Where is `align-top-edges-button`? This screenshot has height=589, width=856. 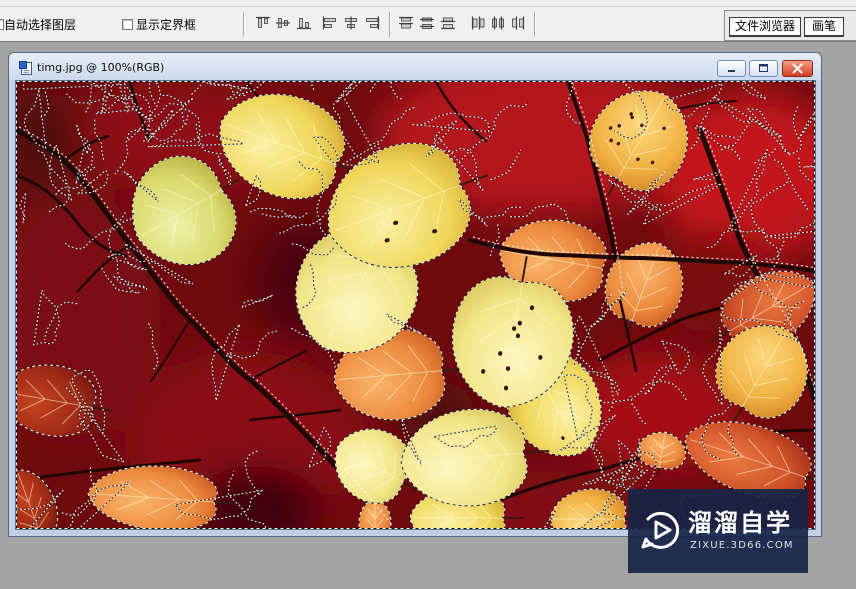 align-top-edges-button is located at coordinates (263, 23).